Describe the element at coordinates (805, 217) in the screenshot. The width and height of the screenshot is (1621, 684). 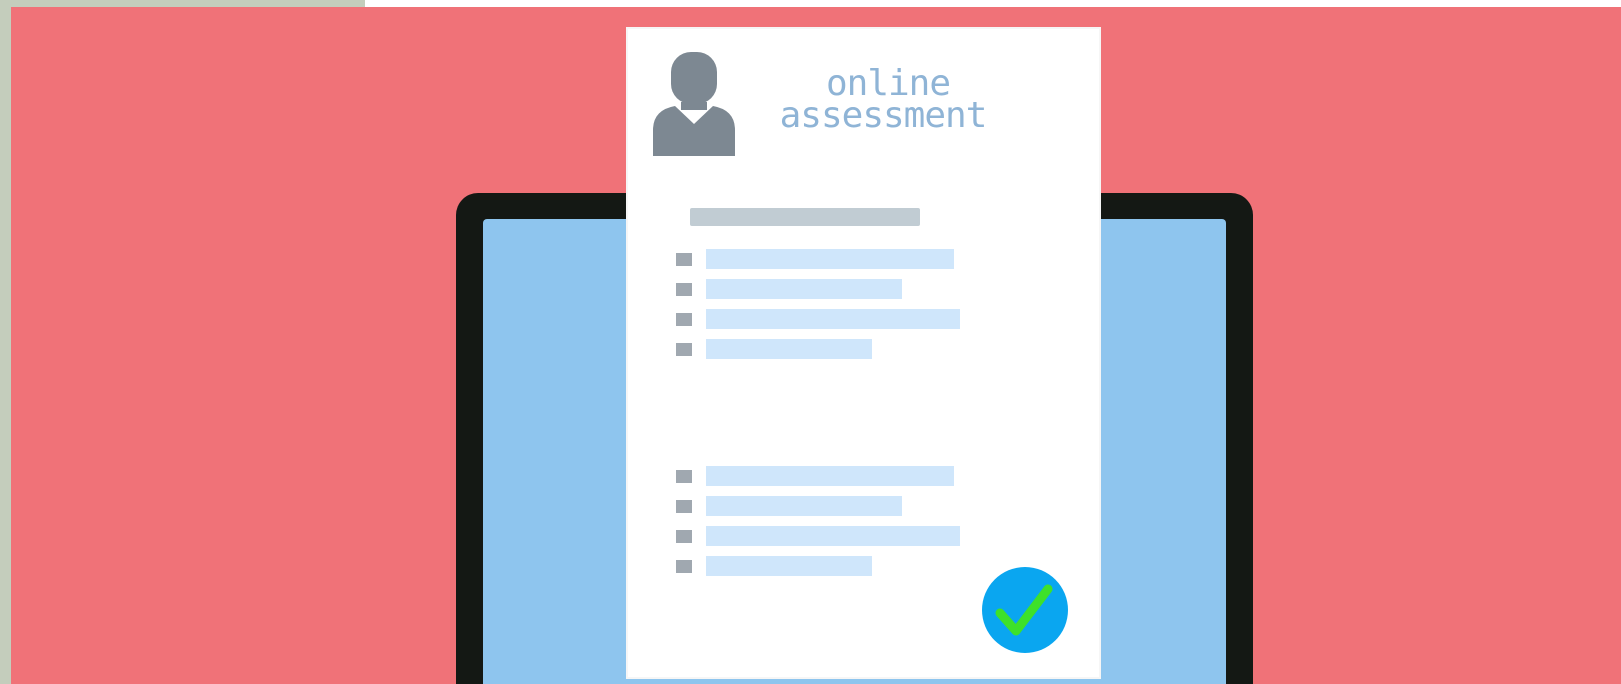
I see `document-heading-bar` at that location.